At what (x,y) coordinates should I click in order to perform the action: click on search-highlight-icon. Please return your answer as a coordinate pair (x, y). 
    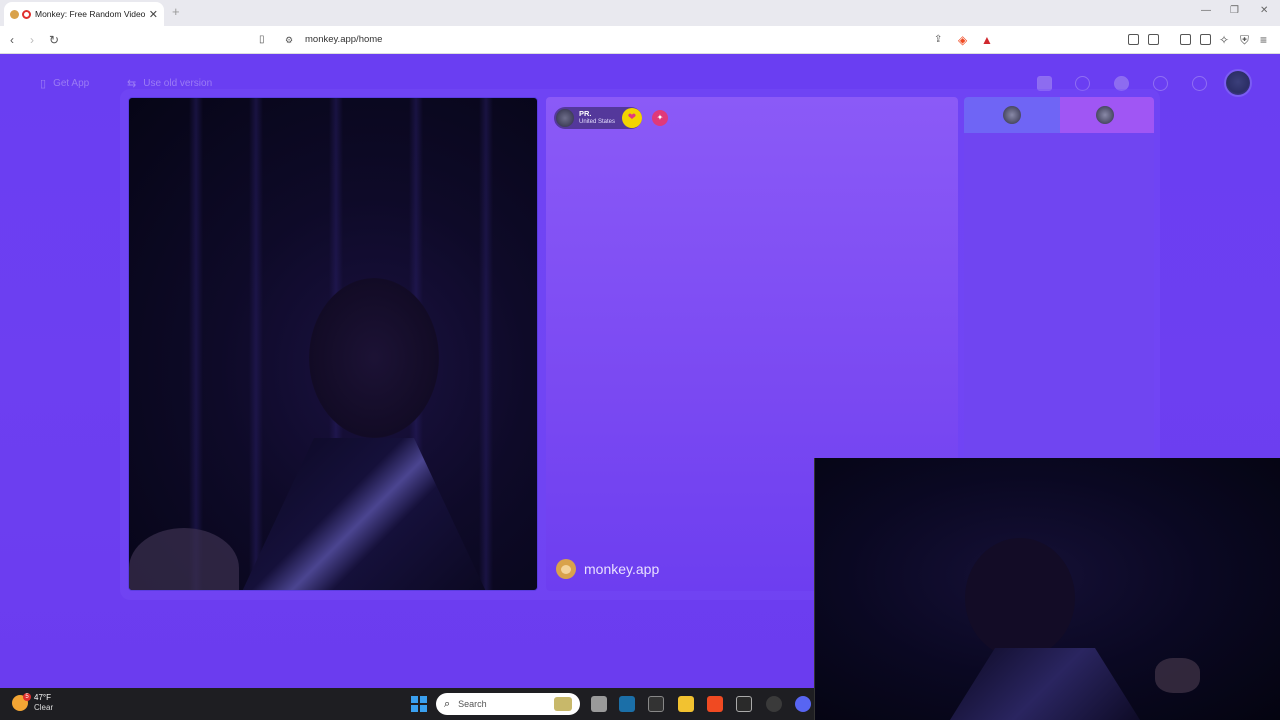
    Looking at the image, I should click on (563, 704).